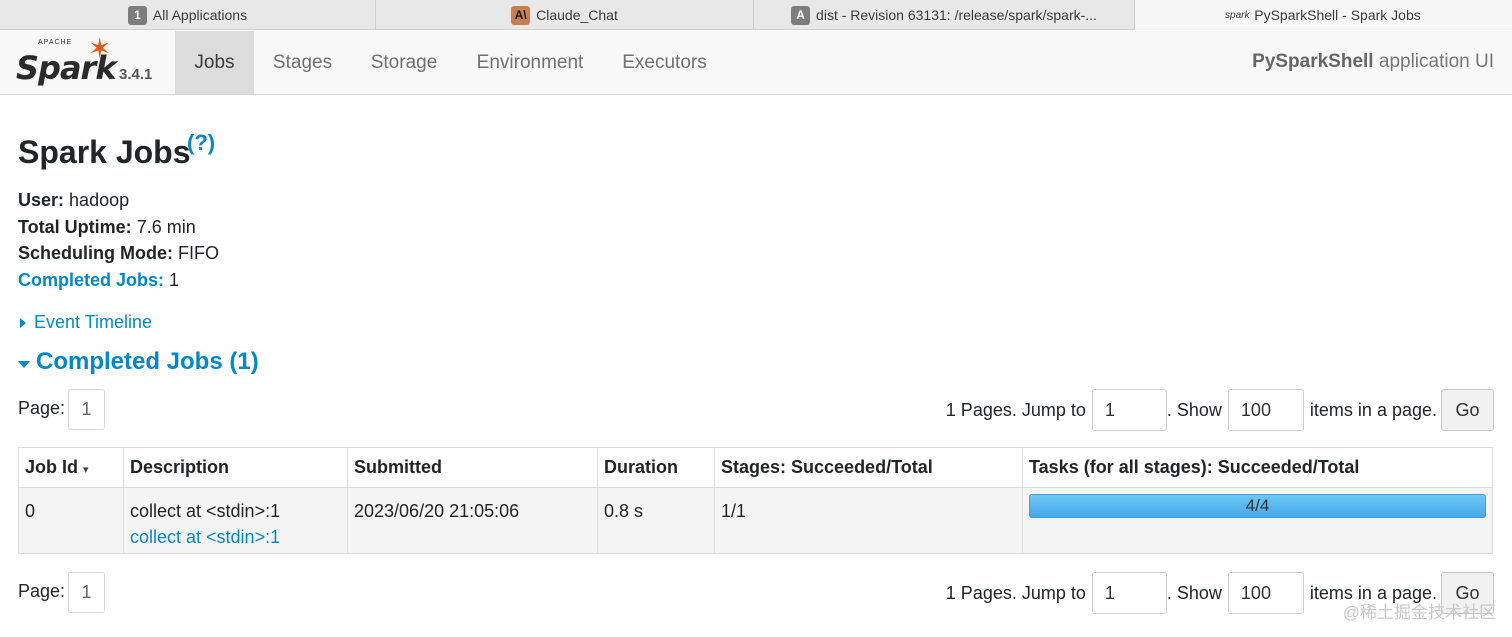  Describe the element at coordinates (71, 520) in the screenshot. I see `job-id-cell: 0` at that location.